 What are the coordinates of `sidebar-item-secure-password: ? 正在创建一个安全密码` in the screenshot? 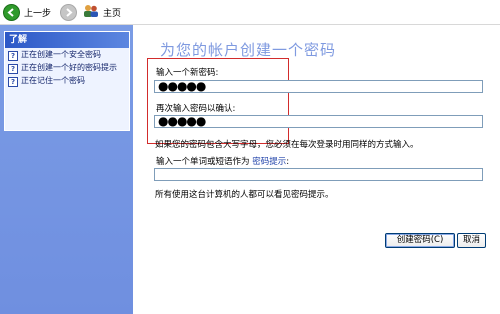 It's located at (67, 54).